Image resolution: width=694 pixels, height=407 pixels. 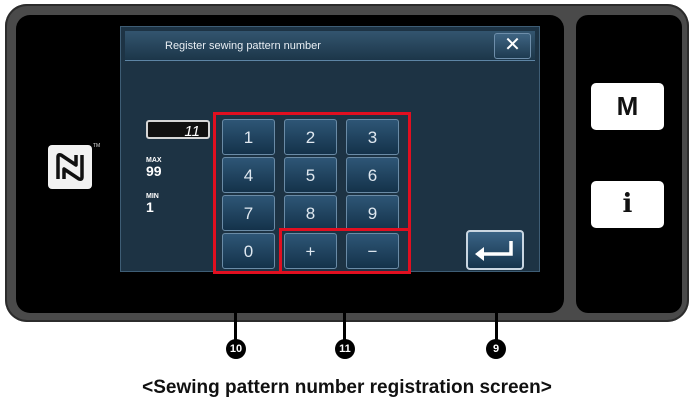 I want to click on max-value: 99, so click(x=154, y=171).